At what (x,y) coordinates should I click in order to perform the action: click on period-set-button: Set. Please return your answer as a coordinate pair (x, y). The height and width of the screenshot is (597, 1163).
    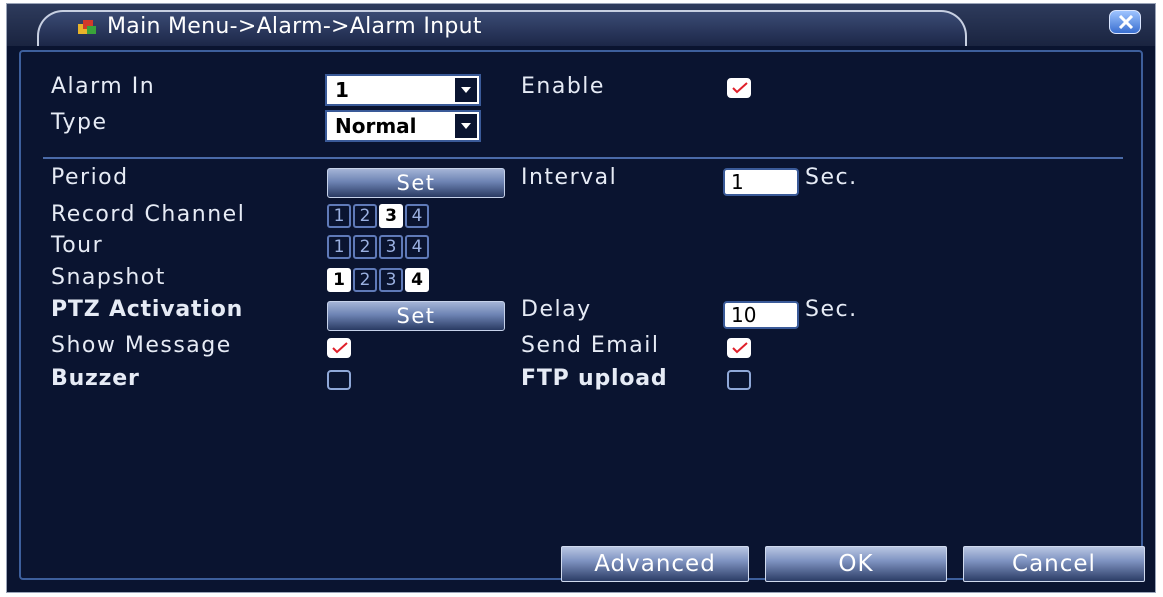
    Looking at the image, I should click on (416, 183).